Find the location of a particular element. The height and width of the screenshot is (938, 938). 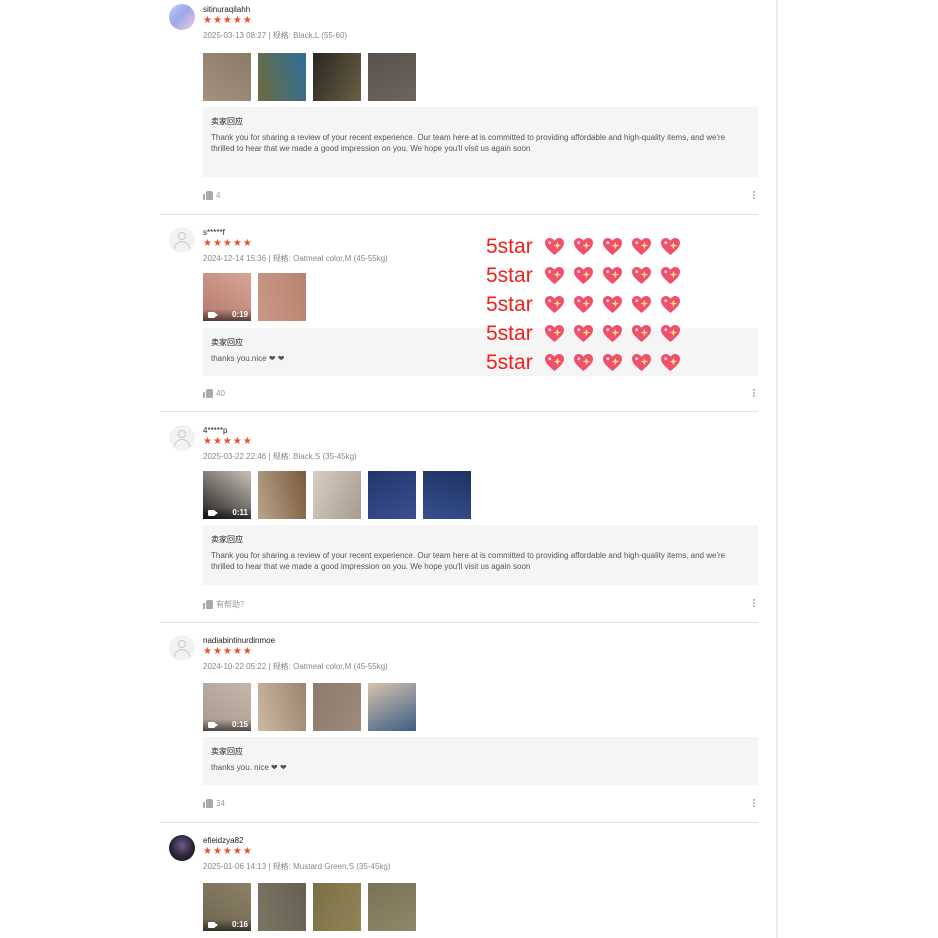

five-star-sticker-overlay: 5star 5star 5star 5star 5star is located at coordinates (587, 304).